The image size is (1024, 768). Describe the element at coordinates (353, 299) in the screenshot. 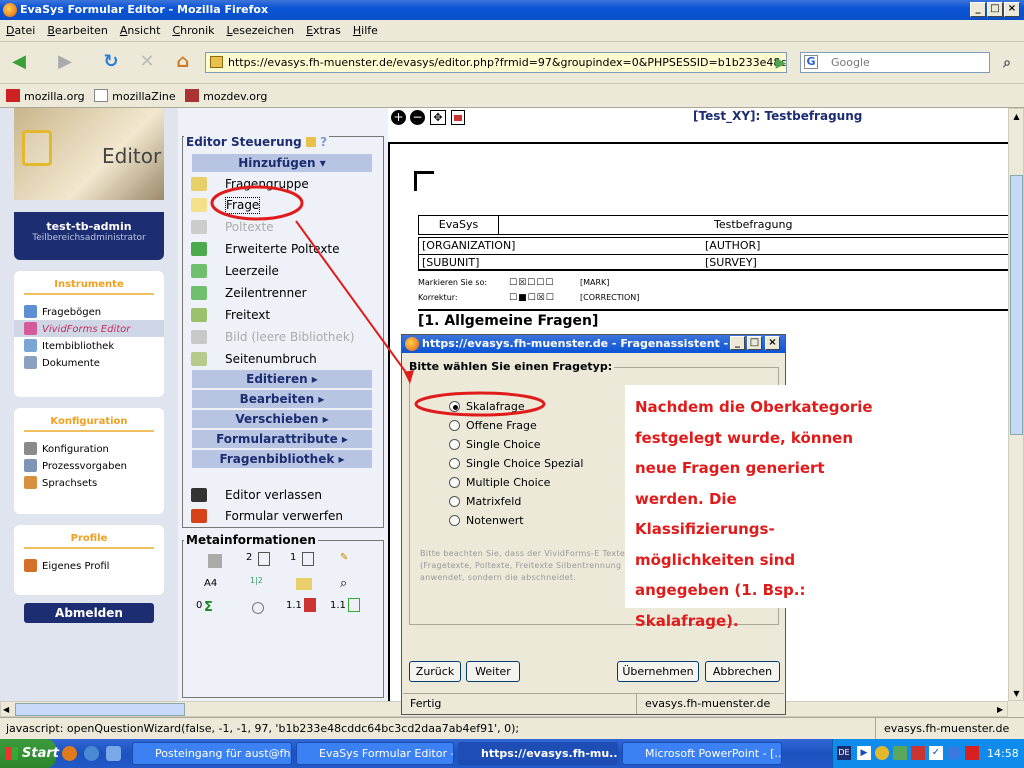

I see `annotation-arrow` at that location.